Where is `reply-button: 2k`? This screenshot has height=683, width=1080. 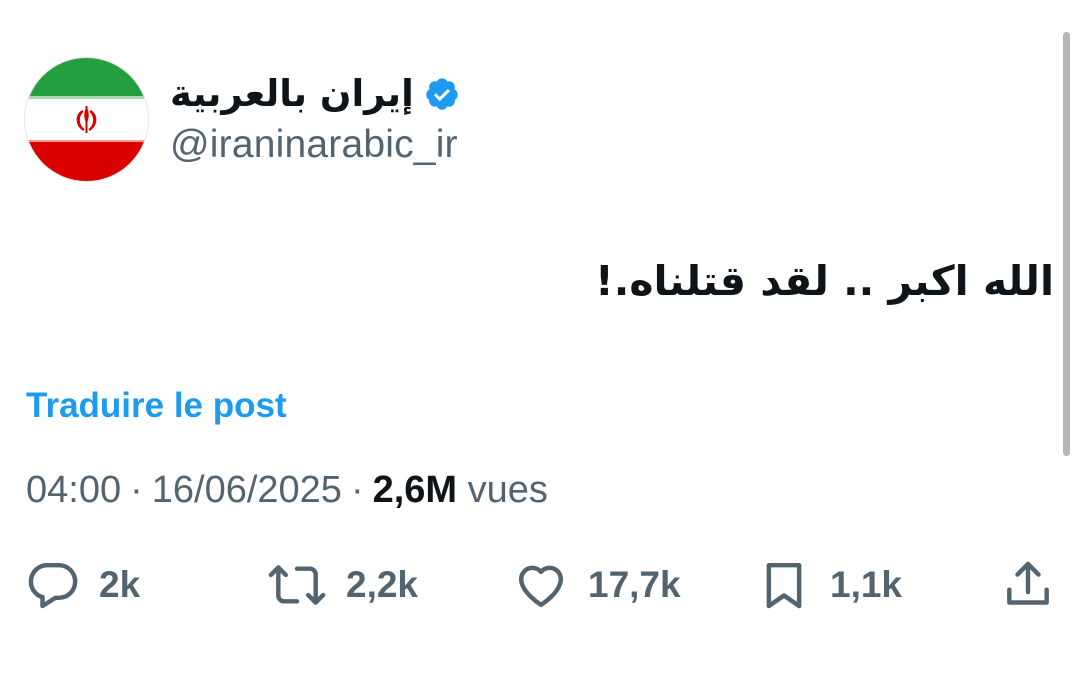
reply-button: 2k is located at coordinates (82, 585).